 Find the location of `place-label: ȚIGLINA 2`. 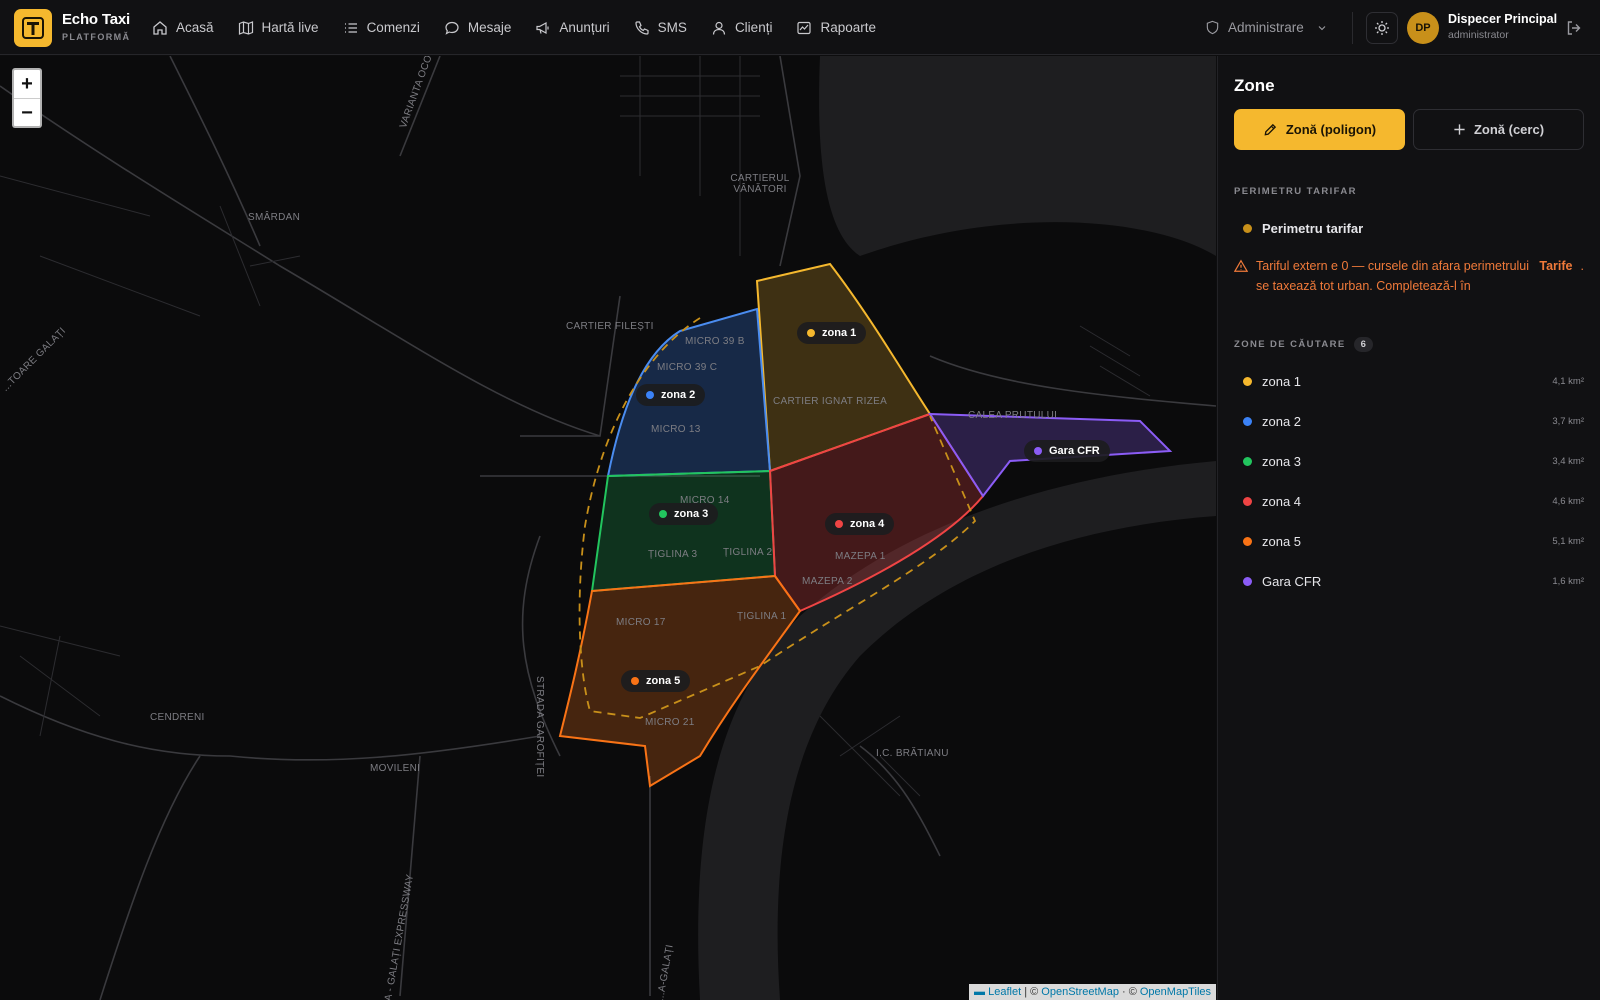

place-label: ȚIGLINA 2 is located at coordinates (748, 552).